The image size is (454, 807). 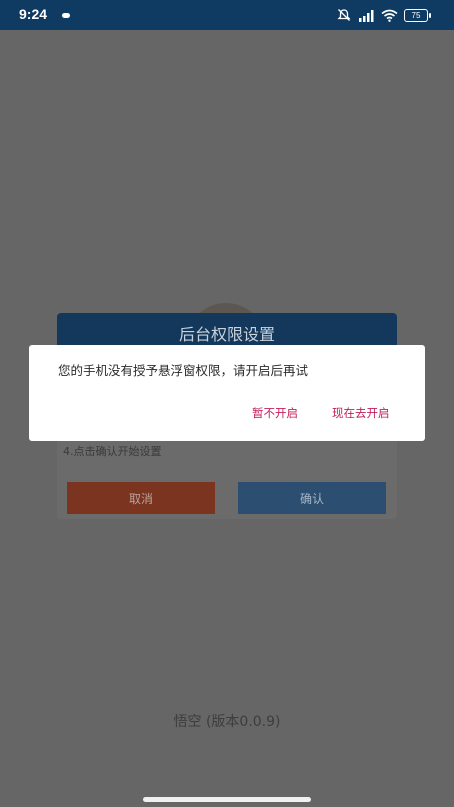 What do you see at coordinates (361, 413) in the screenshot?
I see `allow-button: 现在去开启` at bounding box center [361, 413].